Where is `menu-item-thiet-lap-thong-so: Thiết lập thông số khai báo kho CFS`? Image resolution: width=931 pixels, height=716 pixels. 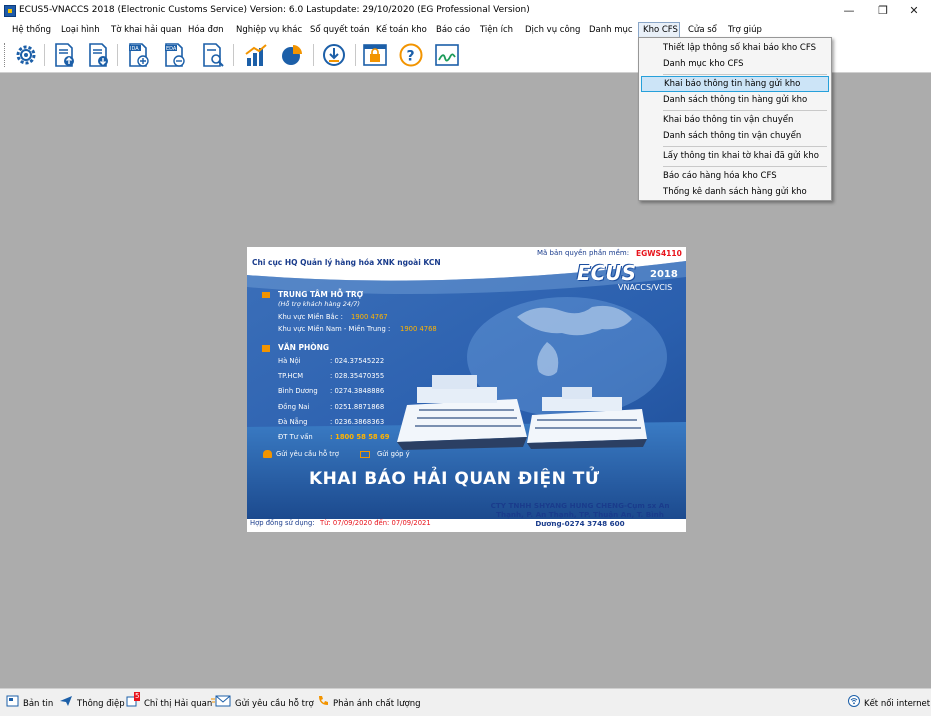 menu-item-thiet-lap-thong-so: Thiết lập thông số khai báo kho CFS is located at coordinates (735, 48).